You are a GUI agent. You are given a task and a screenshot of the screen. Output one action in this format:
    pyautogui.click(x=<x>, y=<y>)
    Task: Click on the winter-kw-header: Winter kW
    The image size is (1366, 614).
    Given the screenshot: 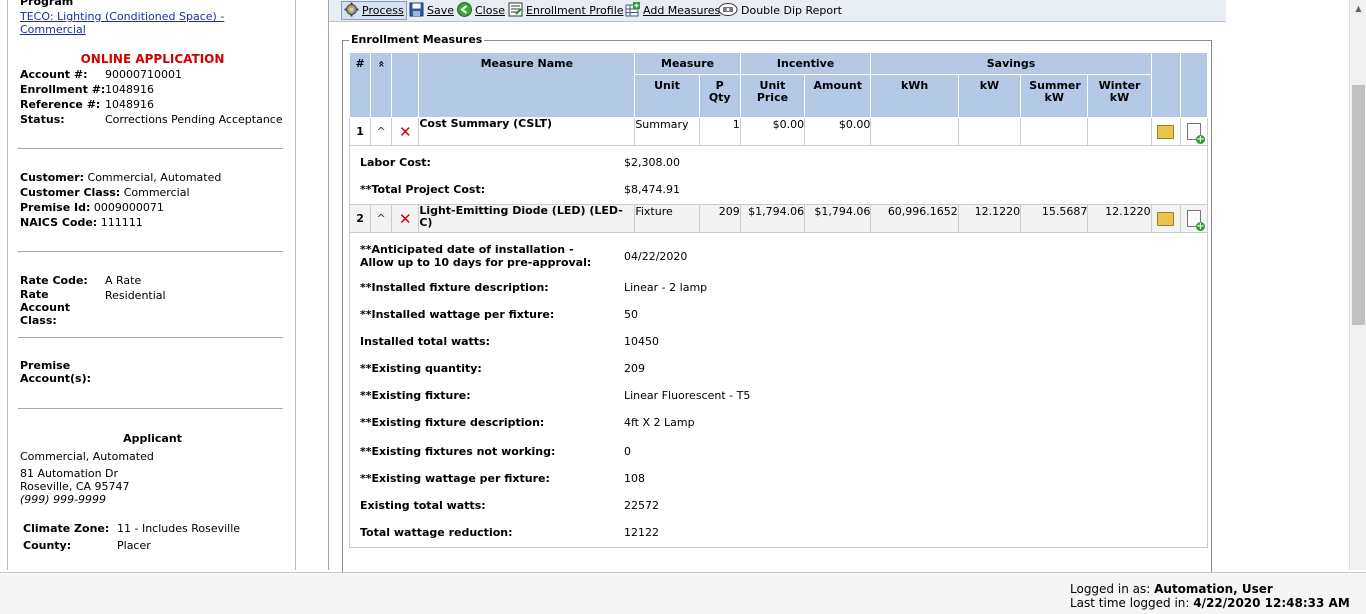 What is the action you would take?
    pyautogui.click(x=1119, y=96)
    